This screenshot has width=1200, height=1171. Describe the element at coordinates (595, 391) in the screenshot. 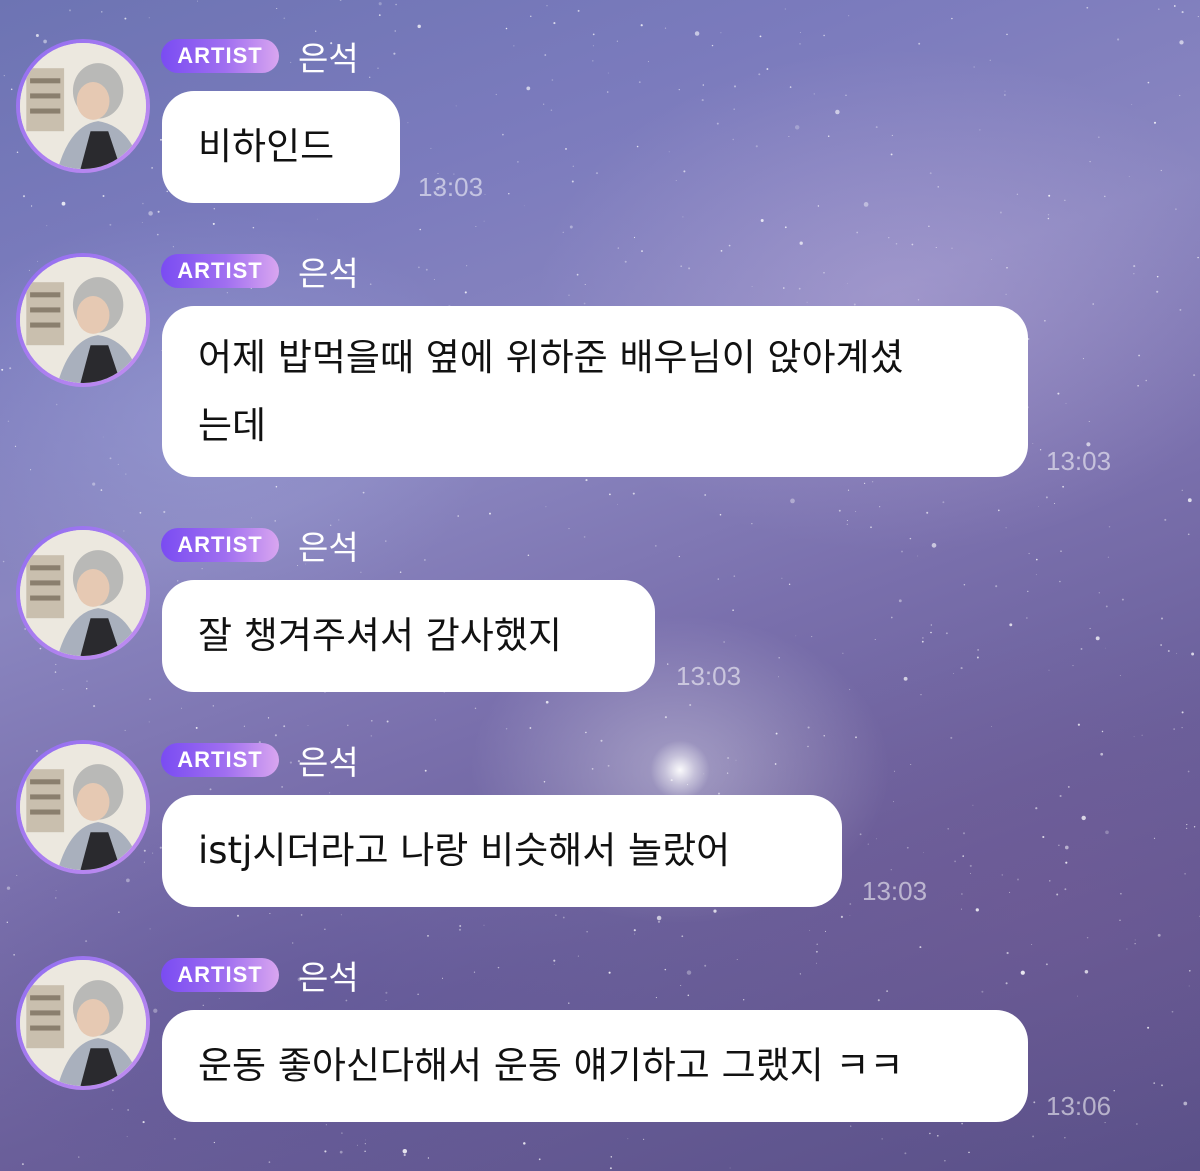

I see `message-bubble: 어제 밥먹을때 옆에 위하준 배우님이 앉아계셨 는데` at that location.